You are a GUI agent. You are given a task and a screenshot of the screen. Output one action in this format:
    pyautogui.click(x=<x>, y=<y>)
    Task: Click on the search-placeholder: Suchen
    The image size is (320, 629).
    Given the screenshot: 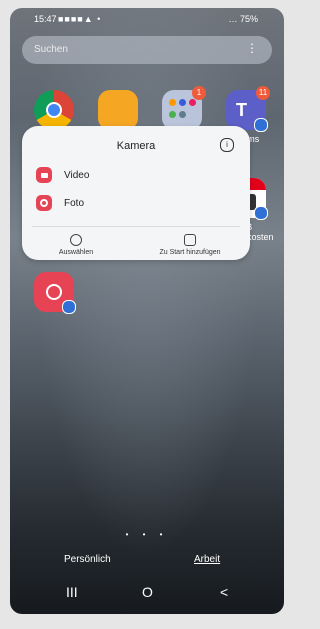 What is the action you would take?
    pyautogui.click(x=51, y=49)
    